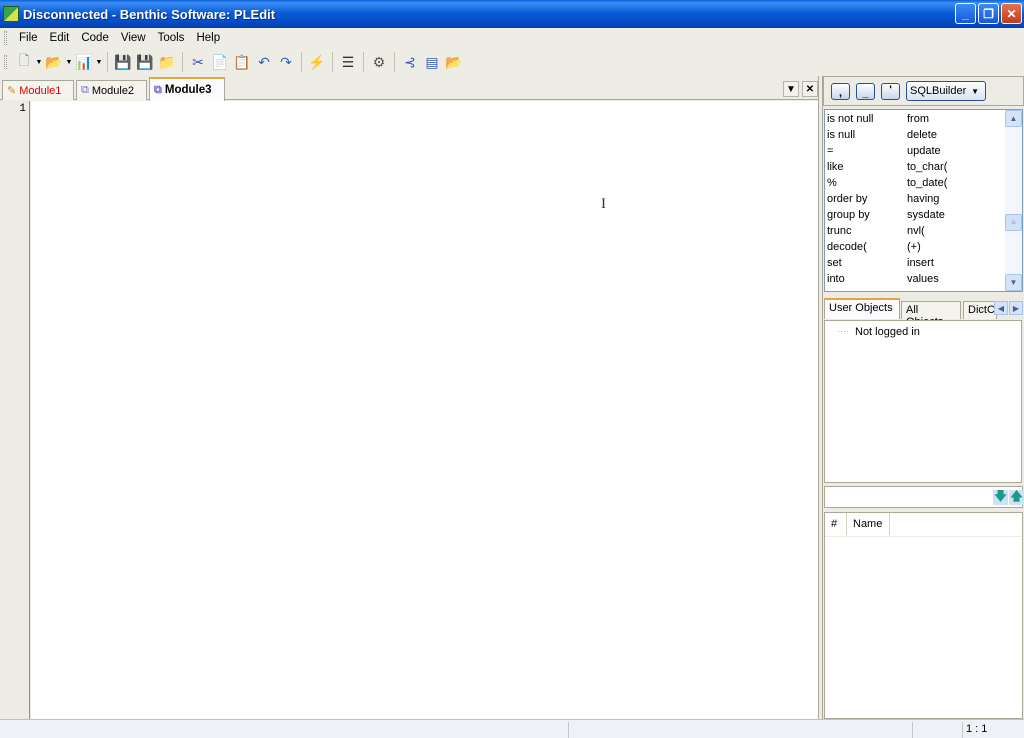  I want to click on form-icon: ▤, so click(432, 62).